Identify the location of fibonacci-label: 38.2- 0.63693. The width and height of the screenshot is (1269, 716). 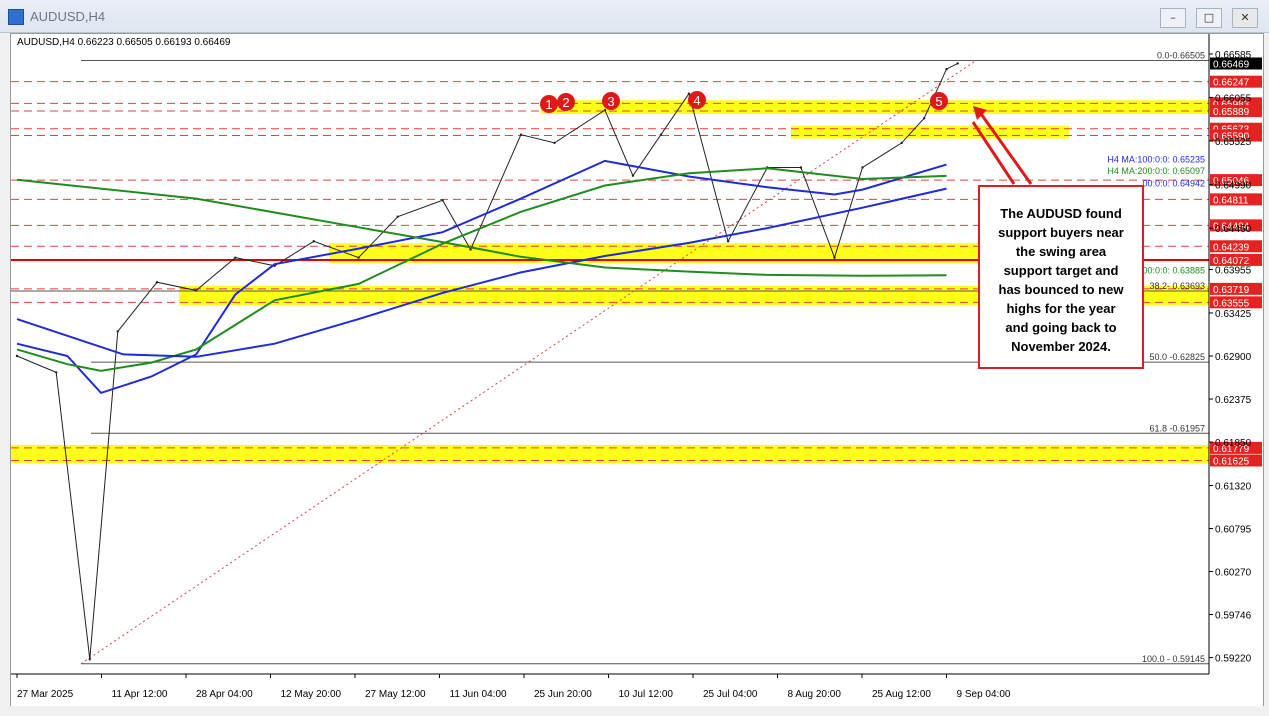
(1177, 286).